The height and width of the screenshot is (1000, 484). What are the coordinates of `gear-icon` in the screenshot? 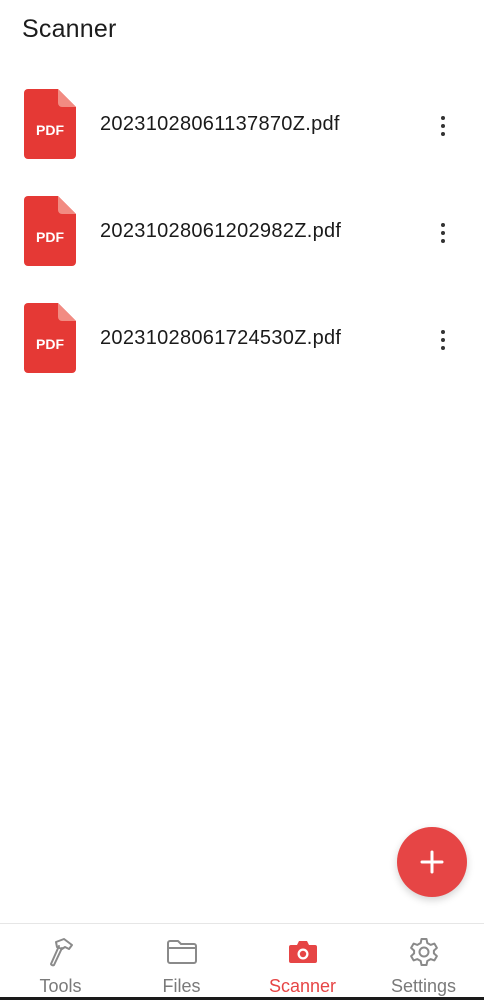 It's located at (424, 952).